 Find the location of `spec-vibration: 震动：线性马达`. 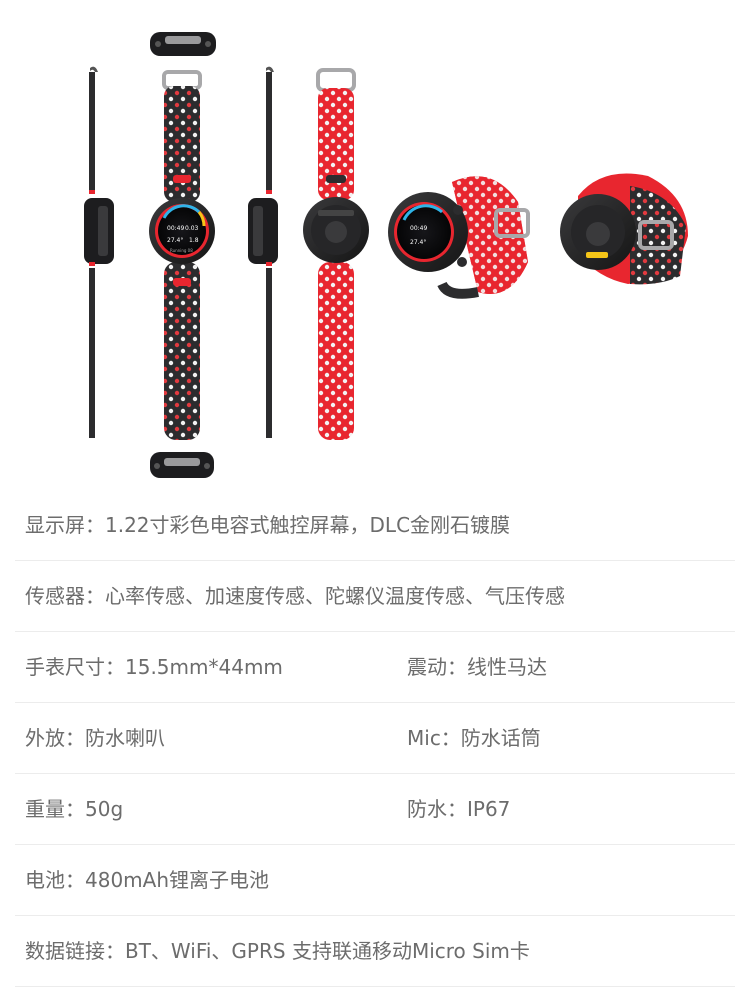

spec-vibration: 震动：线性马达 is located at coordinates (477, 667).